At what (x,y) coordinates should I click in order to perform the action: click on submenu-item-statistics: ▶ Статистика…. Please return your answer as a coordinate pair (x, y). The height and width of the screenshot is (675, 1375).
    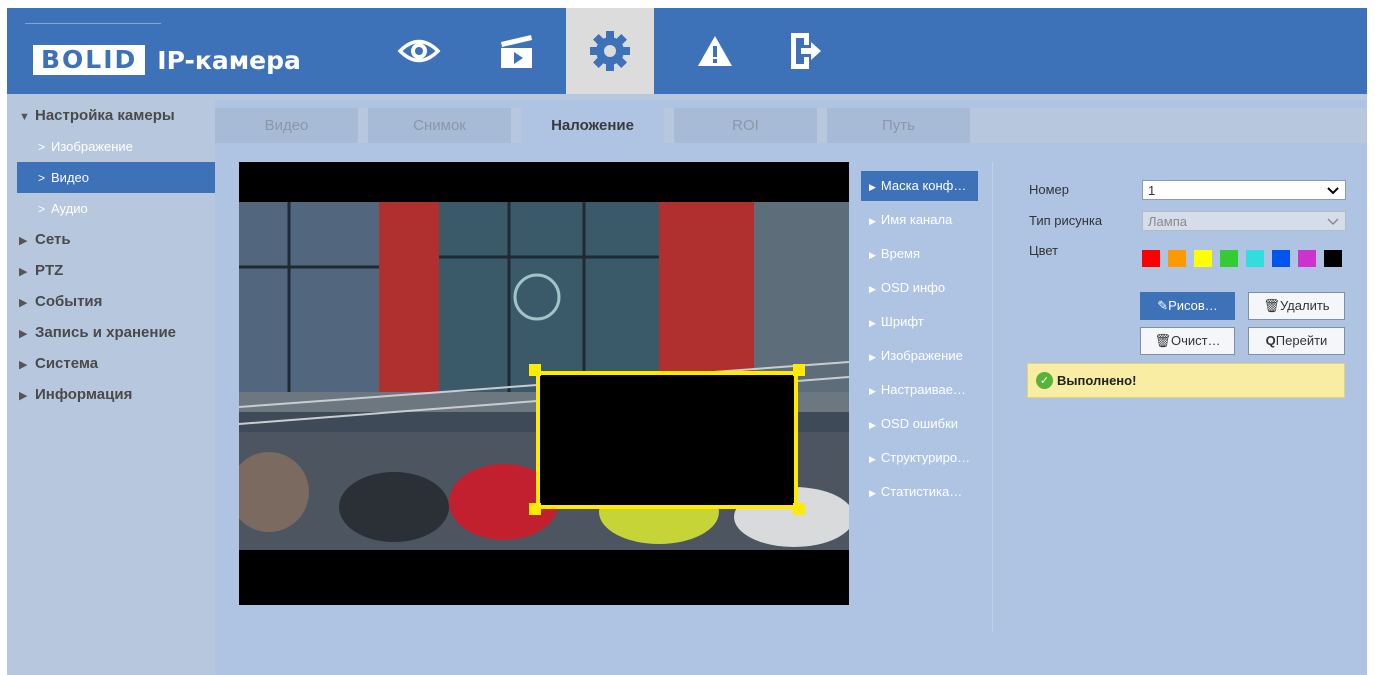
    Looking at the image, I should click on (926, 494).